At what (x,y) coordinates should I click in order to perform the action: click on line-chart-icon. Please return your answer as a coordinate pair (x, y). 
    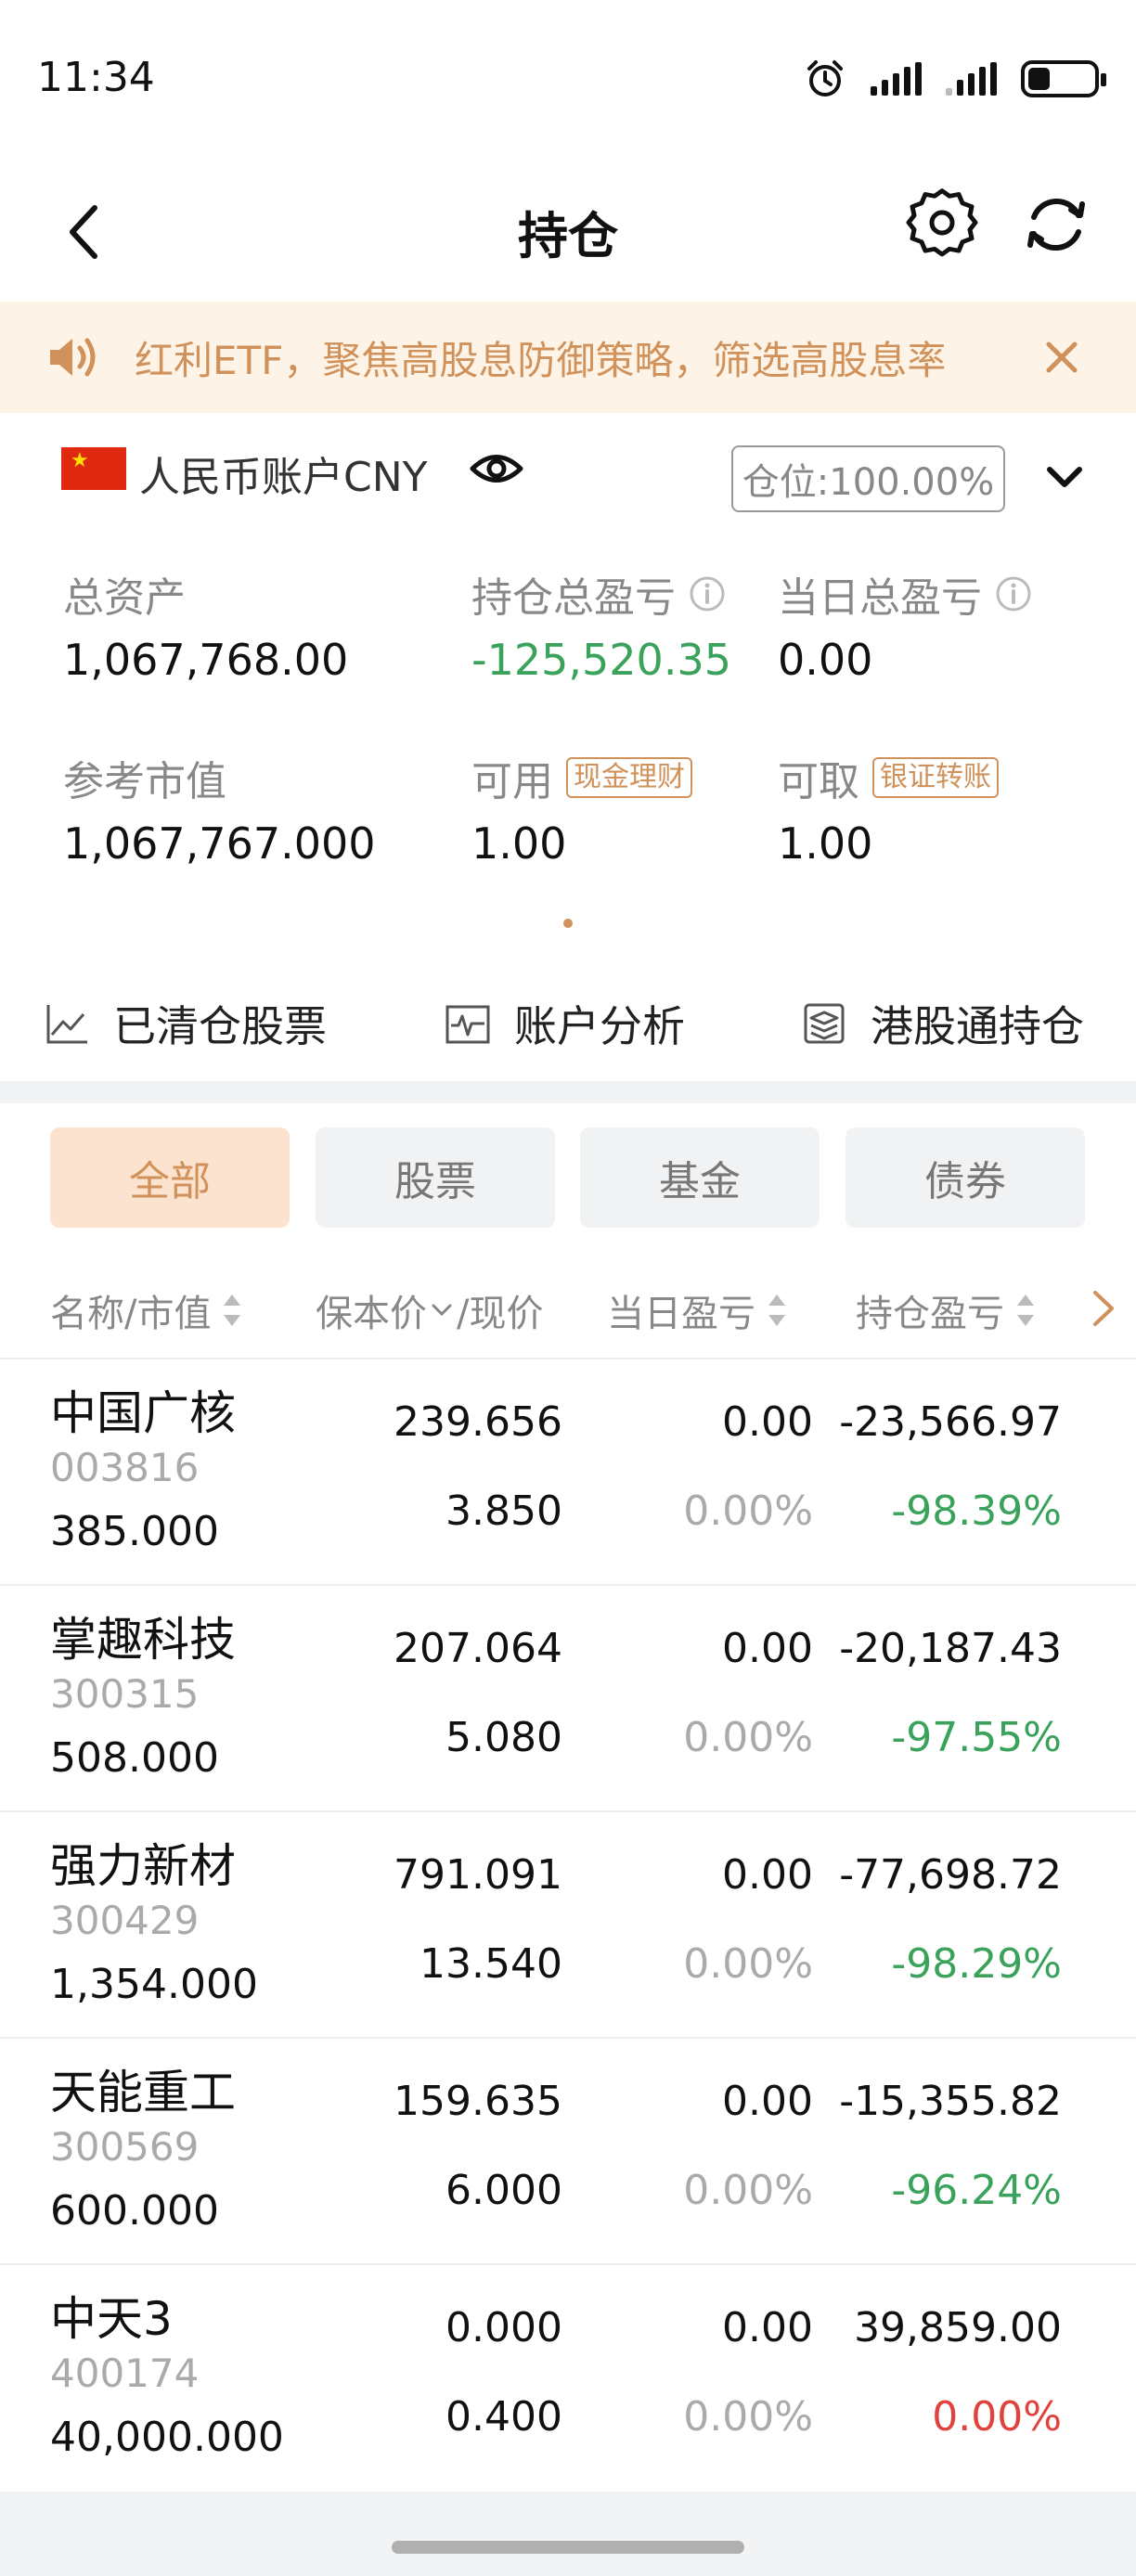
    Looking at the image, I should click on (66, 1024).